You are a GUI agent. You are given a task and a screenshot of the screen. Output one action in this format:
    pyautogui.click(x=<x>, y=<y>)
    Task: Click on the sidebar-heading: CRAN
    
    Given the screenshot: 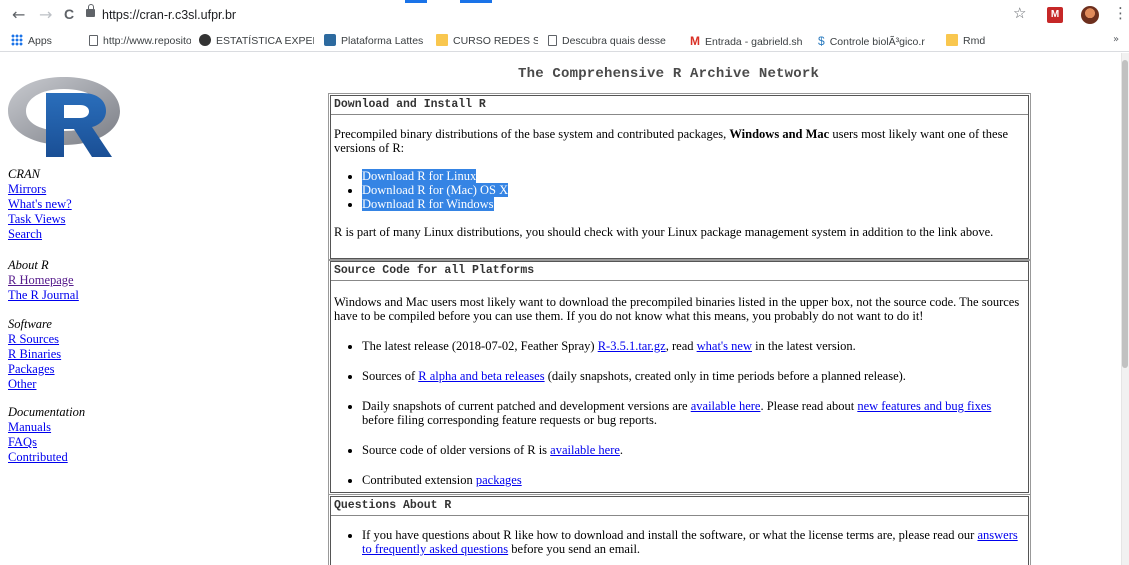 What is the action you would take?
    pyautogui.click(x=24, y=174)
    